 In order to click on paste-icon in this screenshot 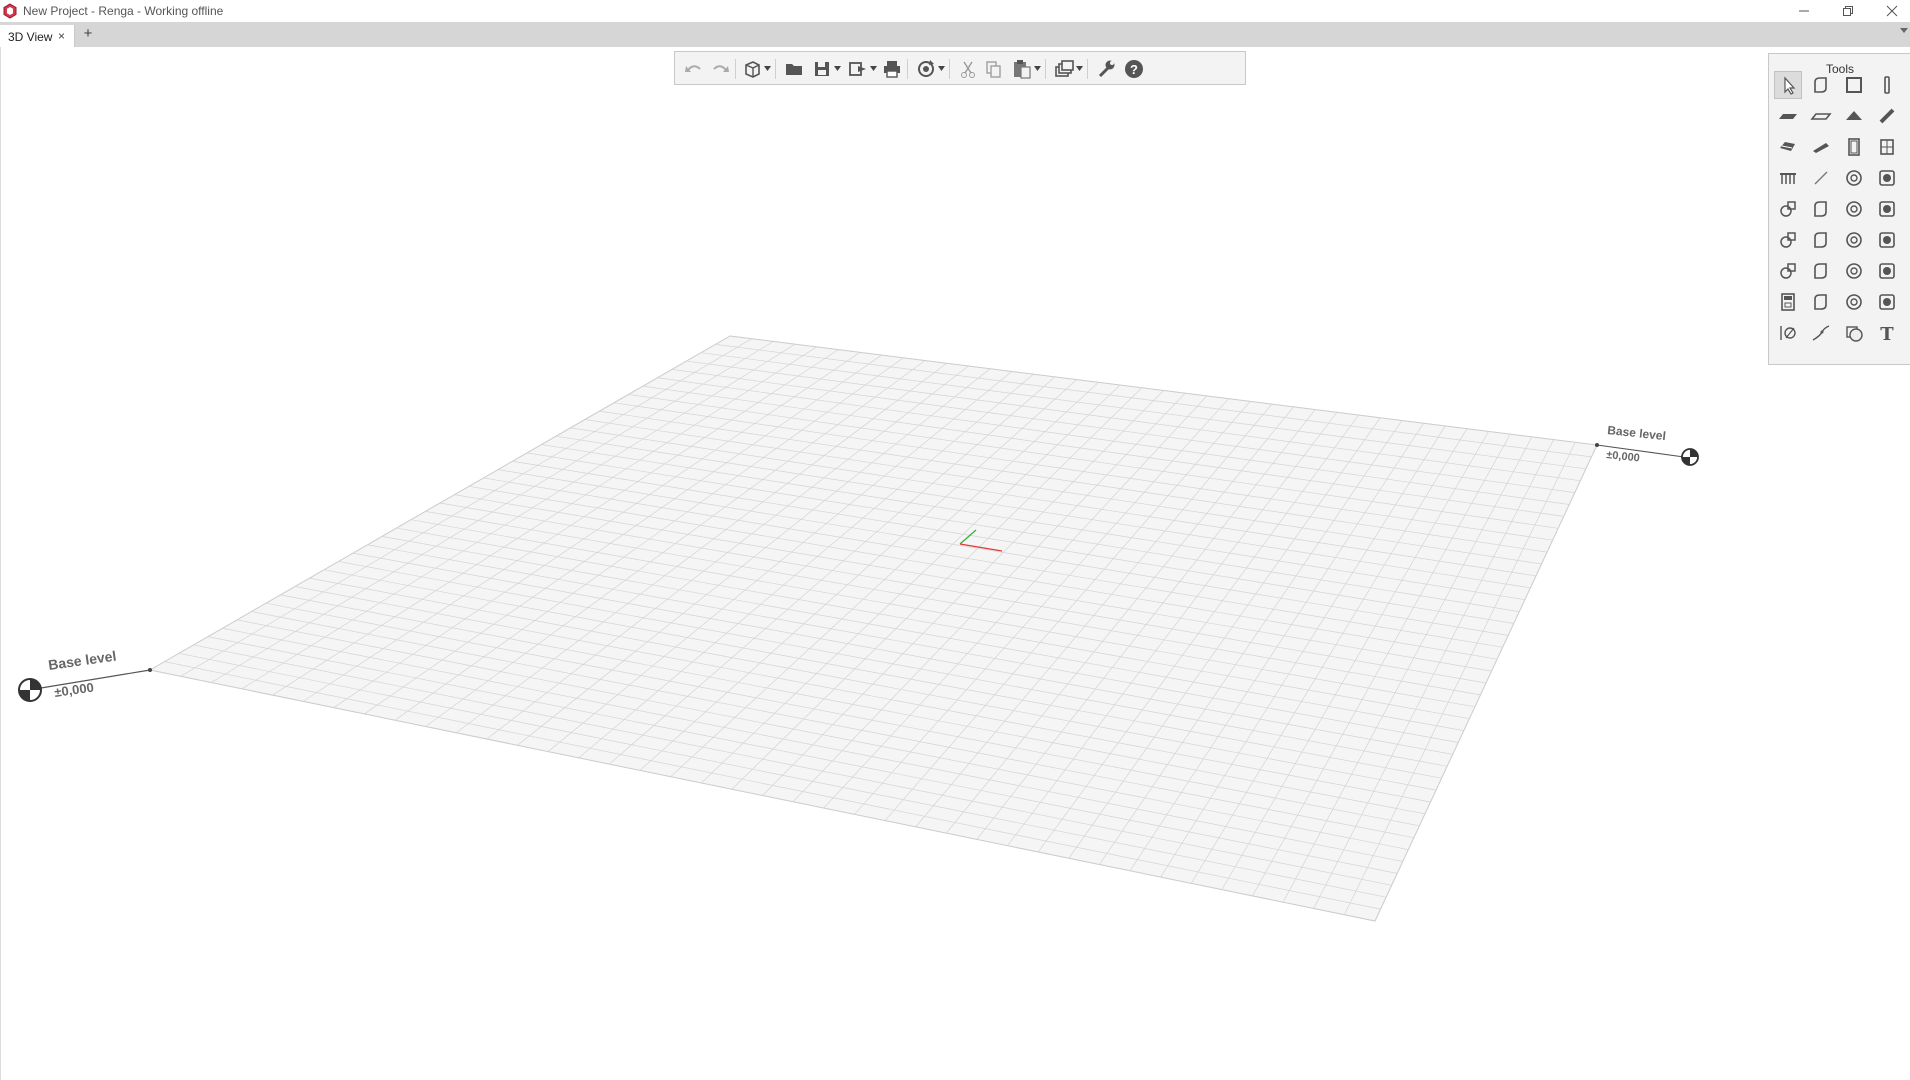, I will do `click(1022, 69)`.